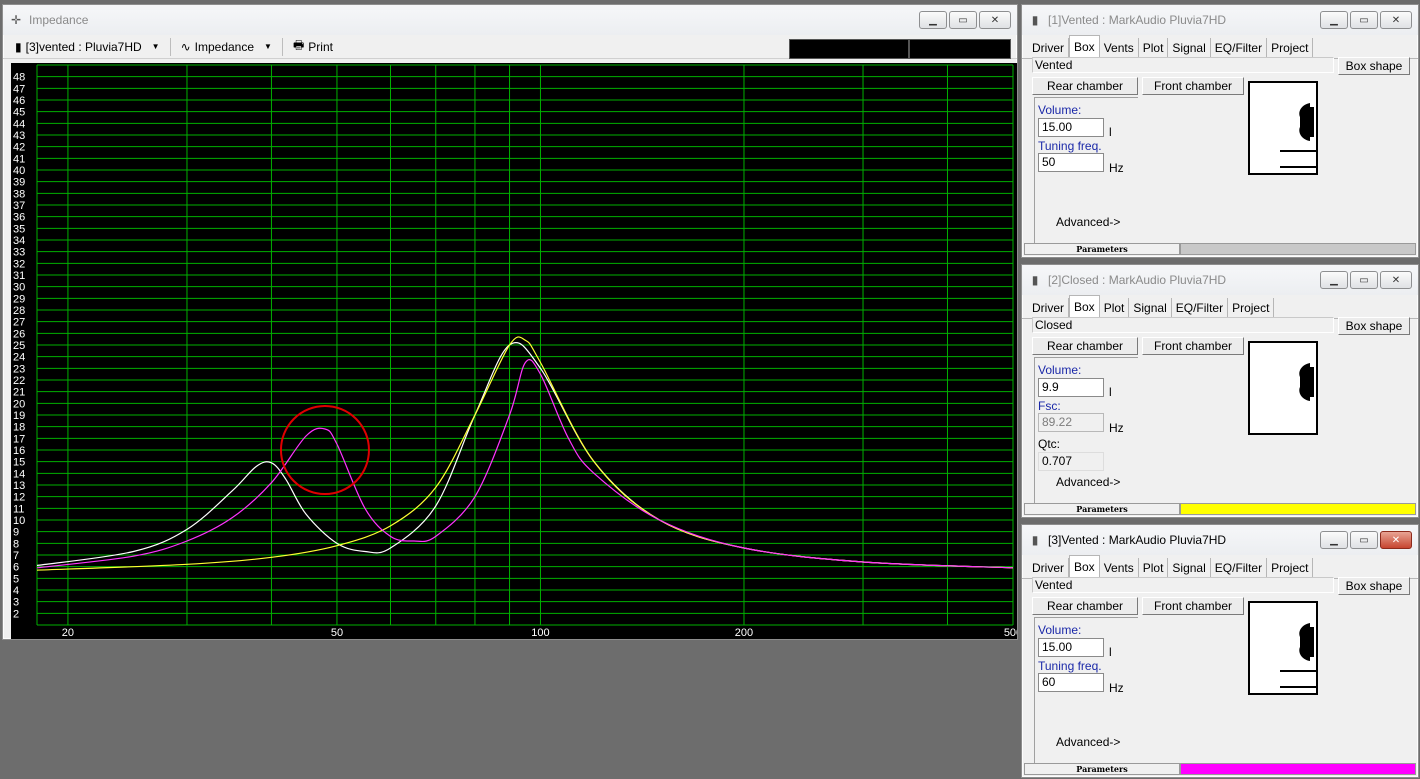 The width and height of the screenshot is (1420, 779). I want to click on y-tick-label: 31, so click(19, 276).